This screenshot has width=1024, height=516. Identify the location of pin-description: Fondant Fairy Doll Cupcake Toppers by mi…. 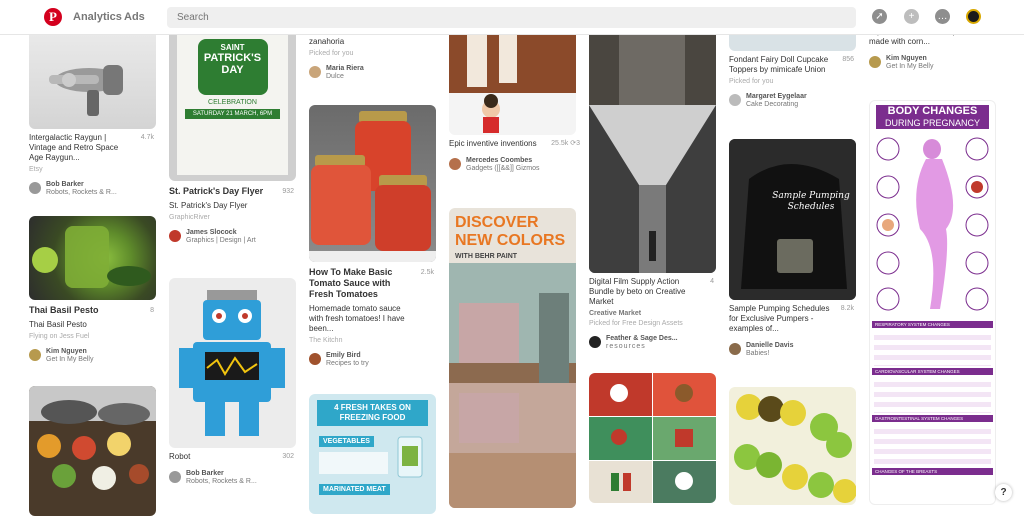
(791, 64).